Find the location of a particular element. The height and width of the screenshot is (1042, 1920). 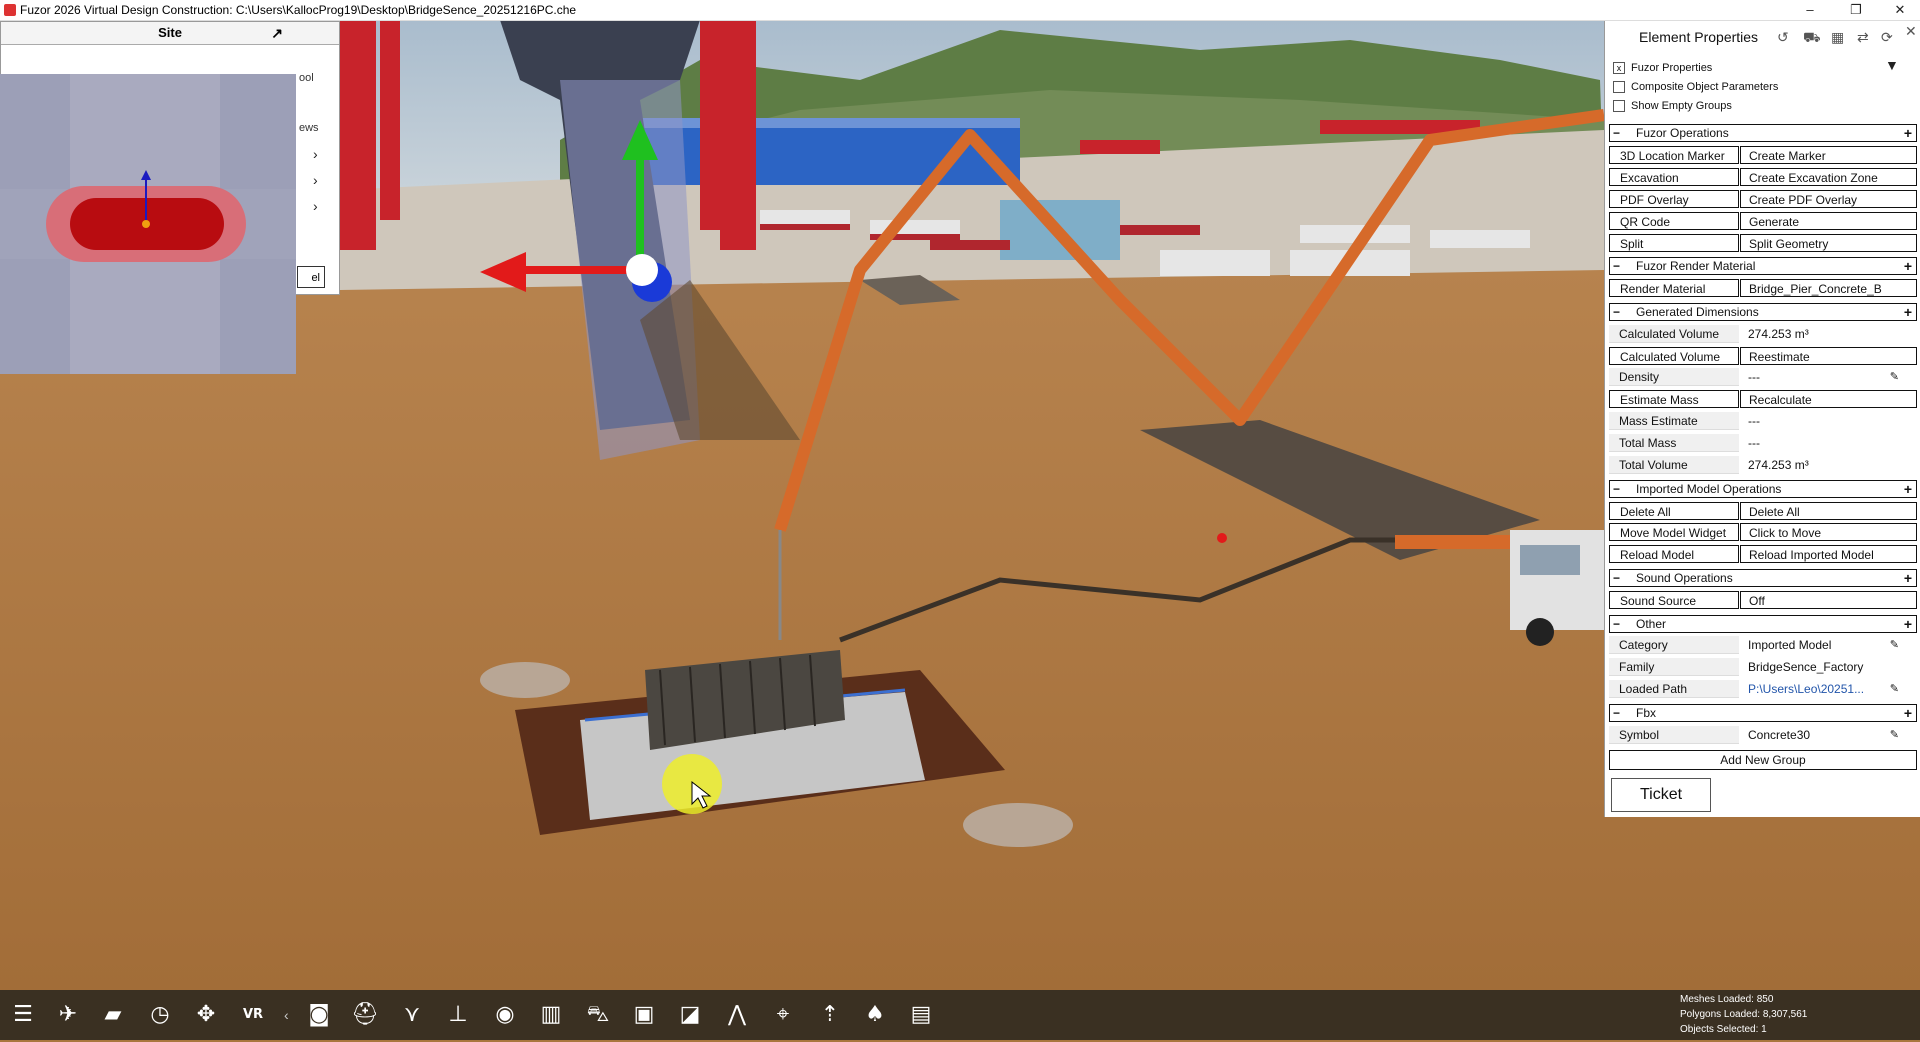

minimize-button: – is located at coordinates (1810, 10).